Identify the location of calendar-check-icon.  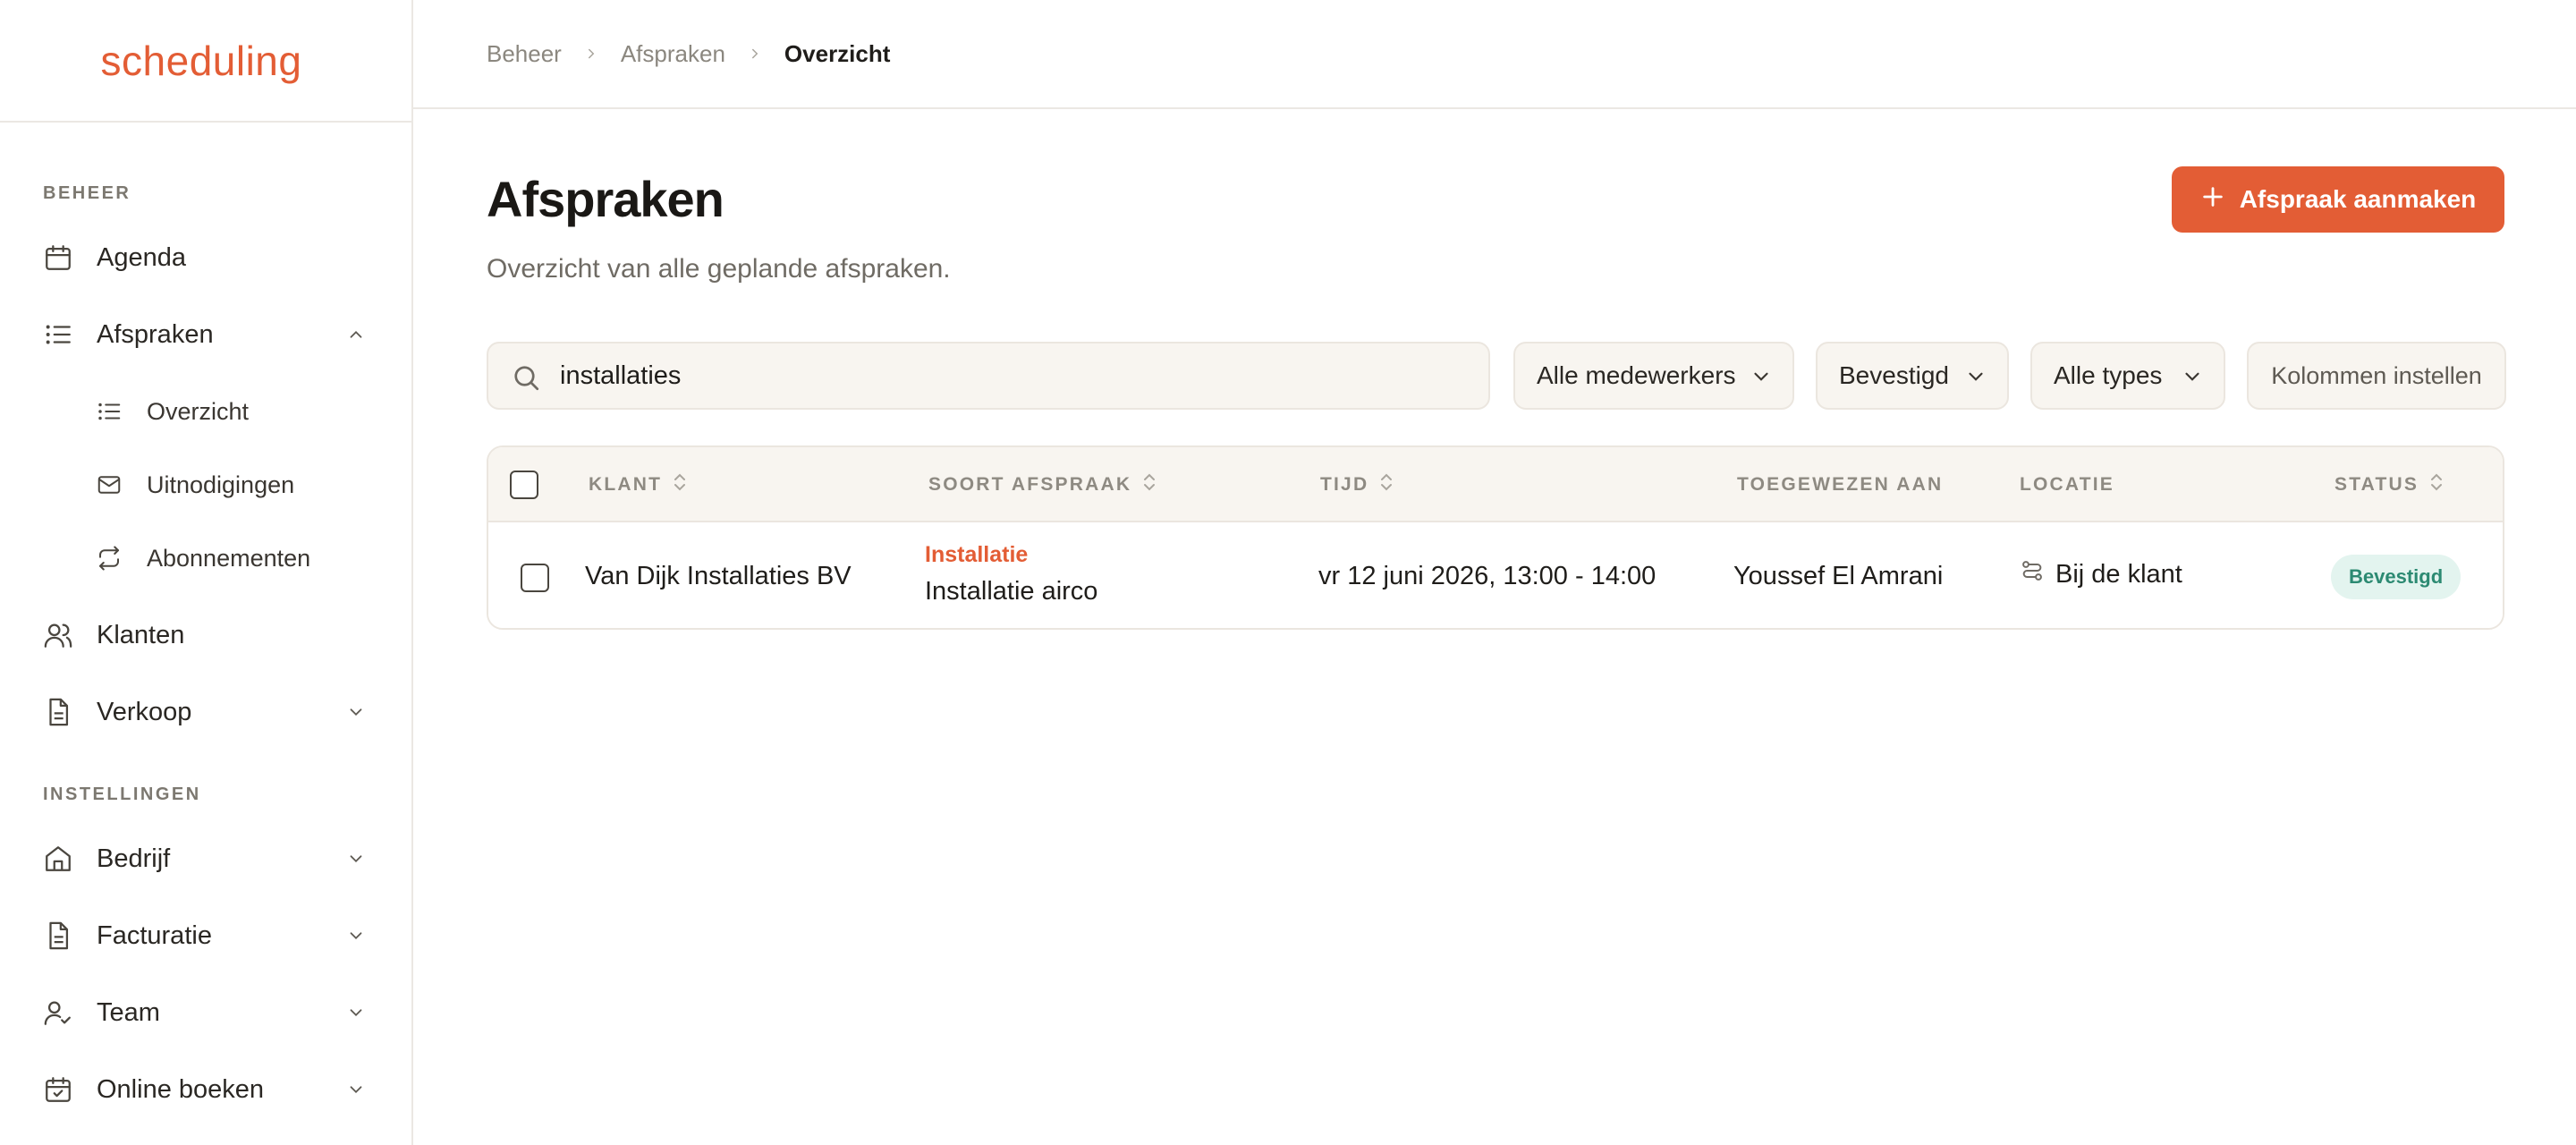
(58, 1090).